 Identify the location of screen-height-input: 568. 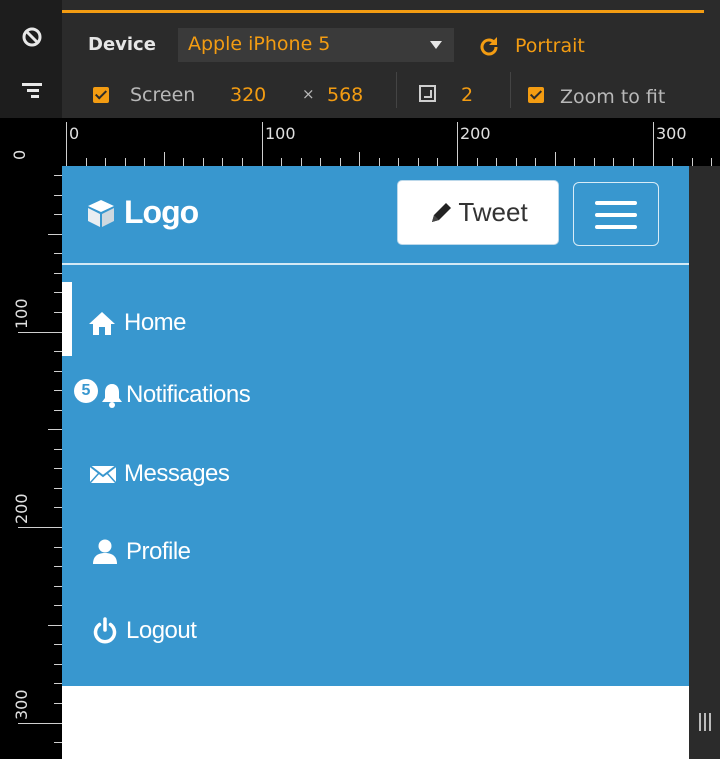
(345, 95).